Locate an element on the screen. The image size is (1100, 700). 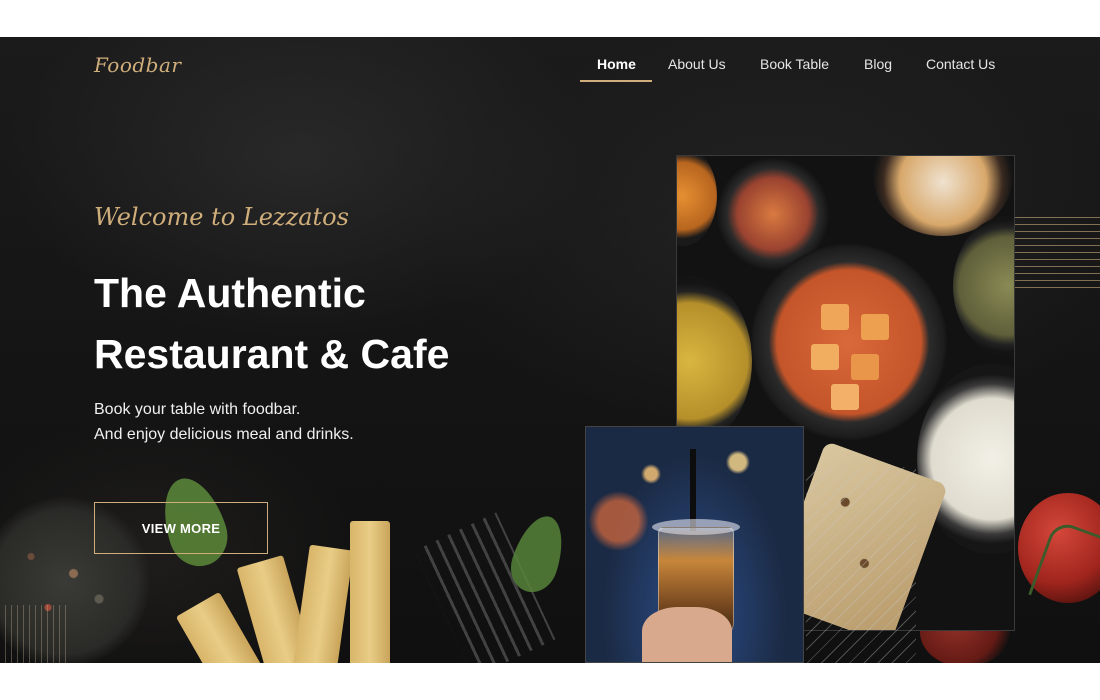
view-more-button: VIEW MORE is located at coordinates (181, 528).